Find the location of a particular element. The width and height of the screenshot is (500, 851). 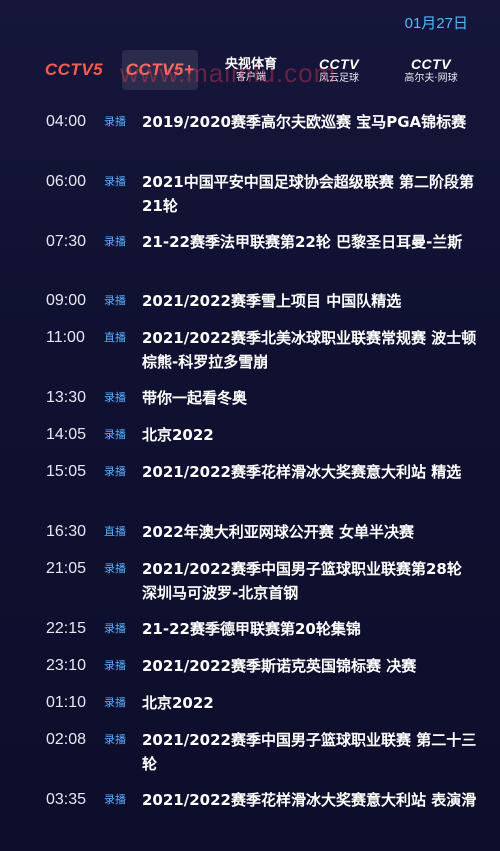

program-time: 16:30 is located at coordinates (66, 531).